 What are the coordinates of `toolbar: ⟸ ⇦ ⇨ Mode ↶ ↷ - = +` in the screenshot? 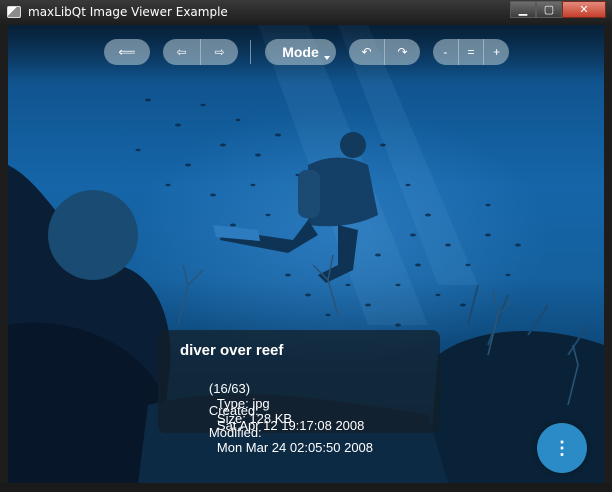 It's located at (306, 53).